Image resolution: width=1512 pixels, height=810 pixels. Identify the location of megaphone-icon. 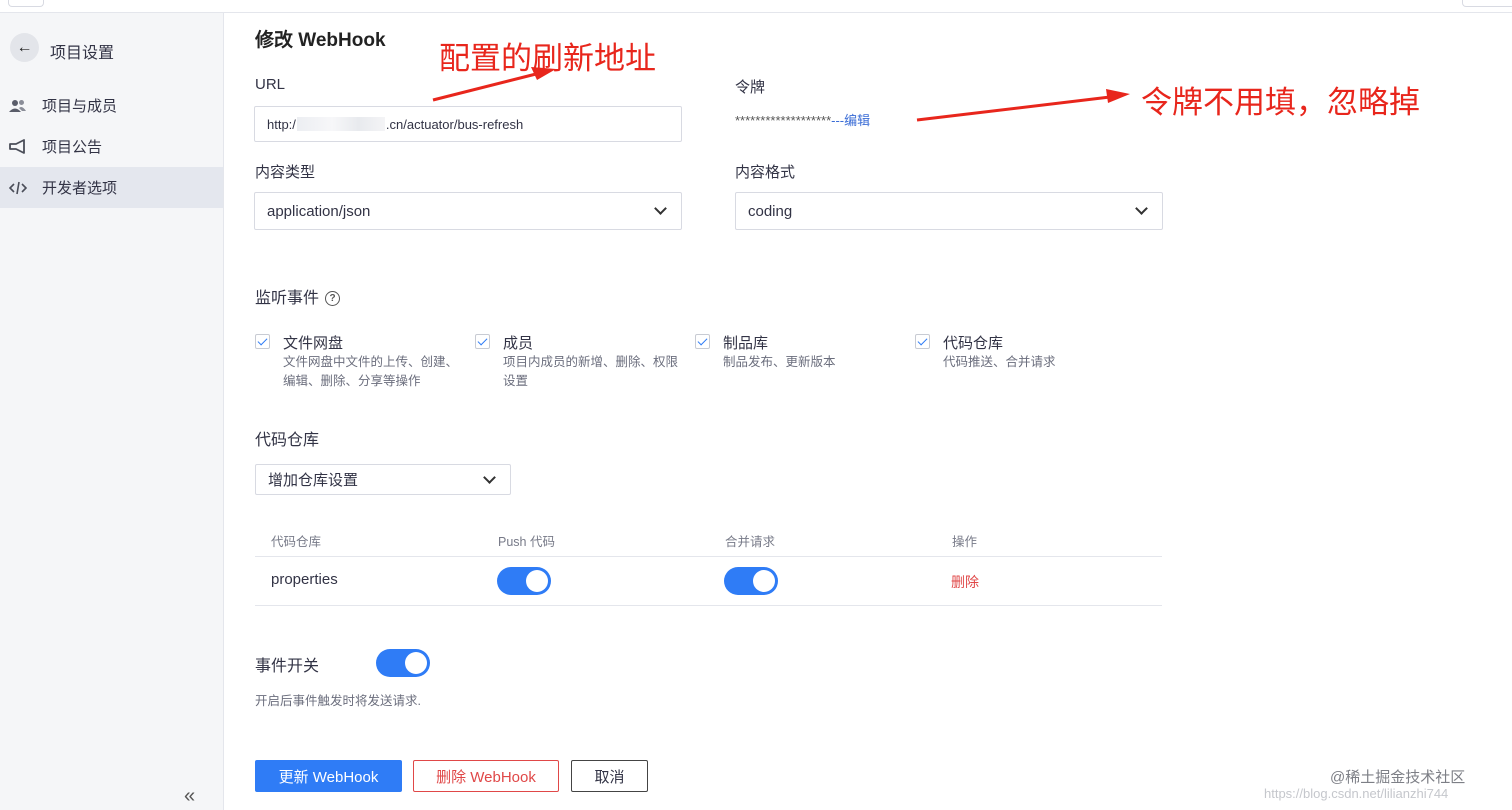
(18, 147).